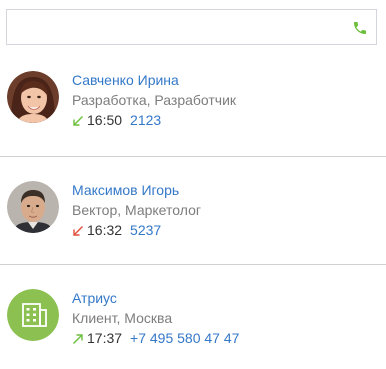 The width and height of the screenshot is (386, 369). I want to click on phone-search-input, so click(181, 27).